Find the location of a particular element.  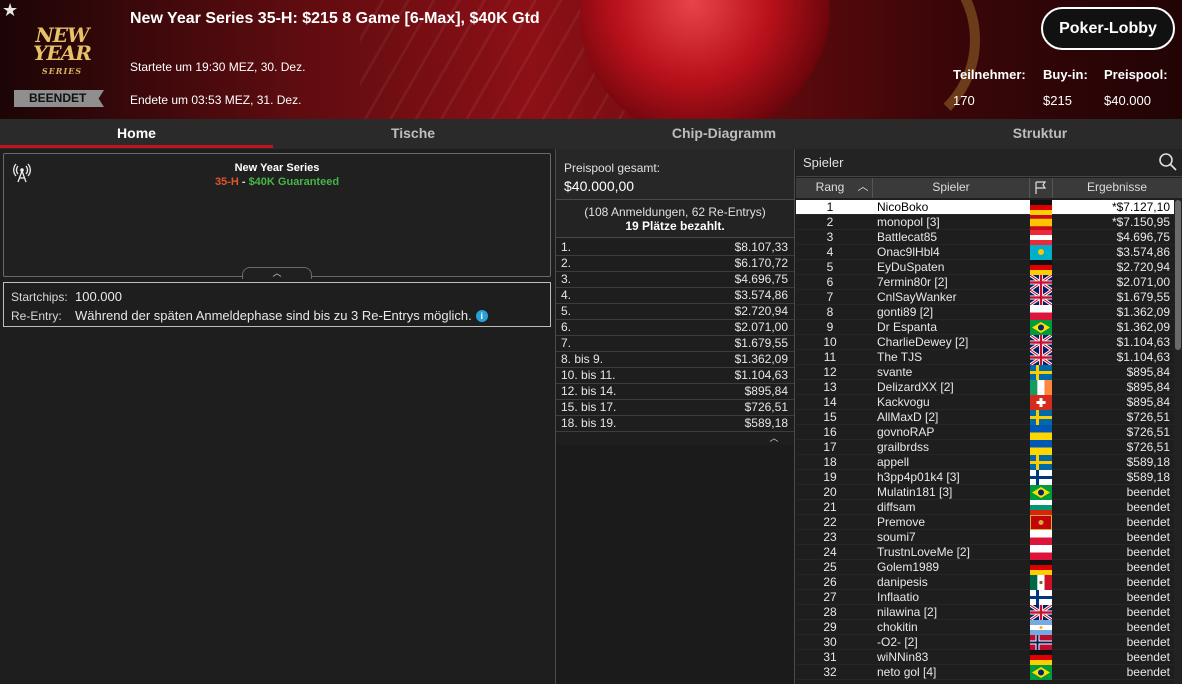

collapse-chevron-icon: ︿ is located at coordinates (277, 273).